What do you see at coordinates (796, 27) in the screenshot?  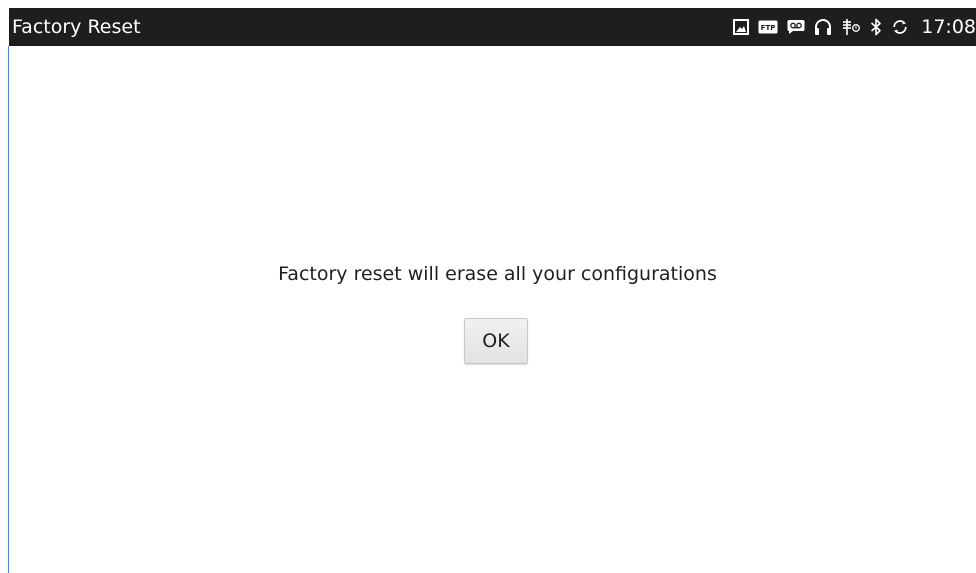 I see `voicemail-icon` at bounding box center [796, 27].